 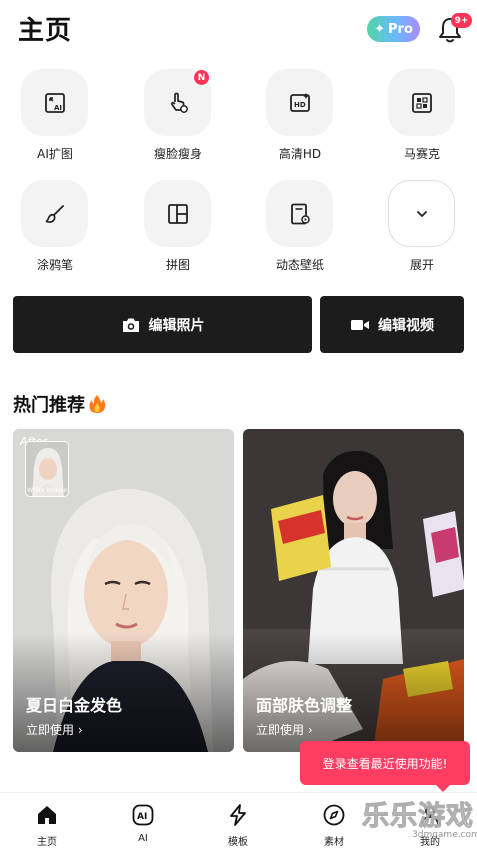 What do you see at coordinates (421, 154) in the screenshot?
I see `tool-label: 马赛克` at bounding box center [421, 154].